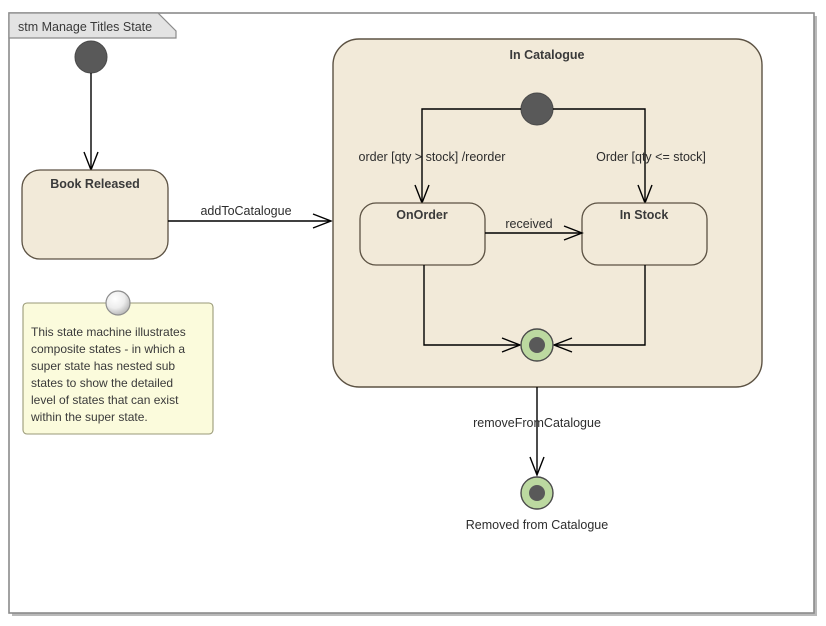 This screenshot has width=826, height=626. Describe the element at coordinates (537, 109) in the screenshot. I see `inner-initial-state-node` at that location.